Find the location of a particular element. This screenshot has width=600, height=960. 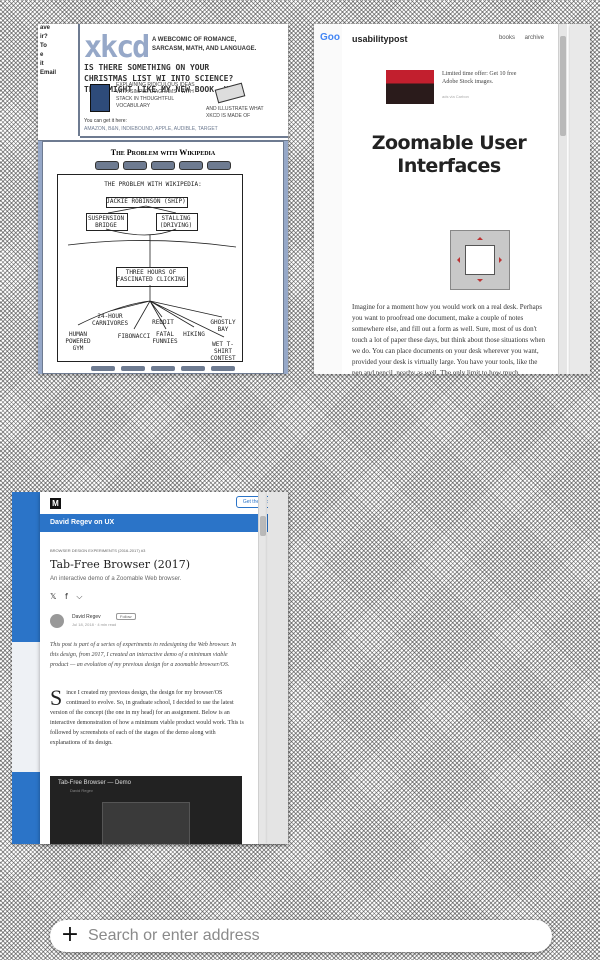

bookmark-icon: ⌵ is located at coordinates (79, 596).